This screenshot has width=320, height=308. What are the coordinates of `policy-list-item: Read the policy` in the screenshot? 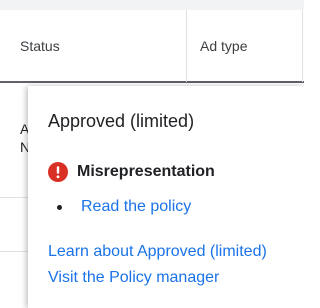 It's located at (124, 207).